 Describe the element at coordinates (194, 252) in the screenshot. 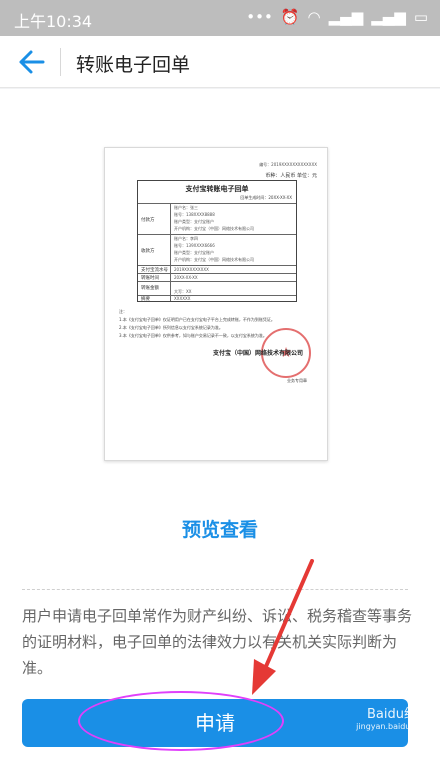

I see `payee-line: 账户类型：支付宝账户` at that location.